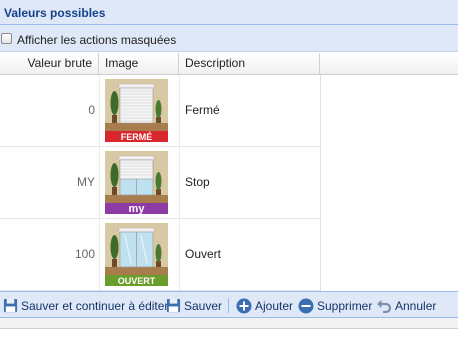 This screenshot has height=351, width=458. Describe the element at coordinates (229, 38) in the screenshot. I see `show-hidden-actions-row: Afficher les actions masquées` at that location.